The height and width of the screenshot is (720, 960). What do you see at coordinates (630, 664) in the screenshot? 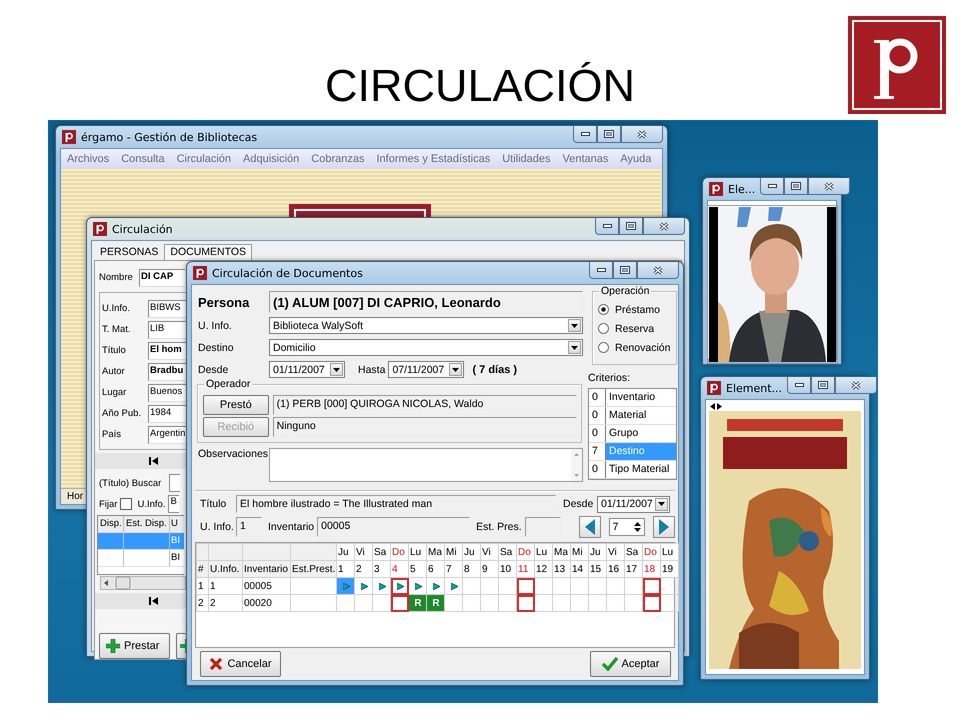
I see `accept-button: Aceptar` at bounding box center [630, 664].